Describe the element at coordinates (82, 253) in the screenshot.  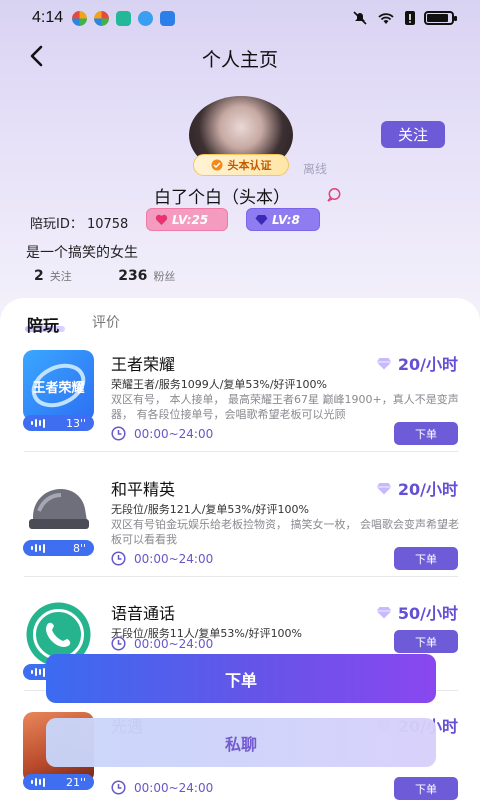
I see `bio-text: 是一个搞笑的女生` at that location.